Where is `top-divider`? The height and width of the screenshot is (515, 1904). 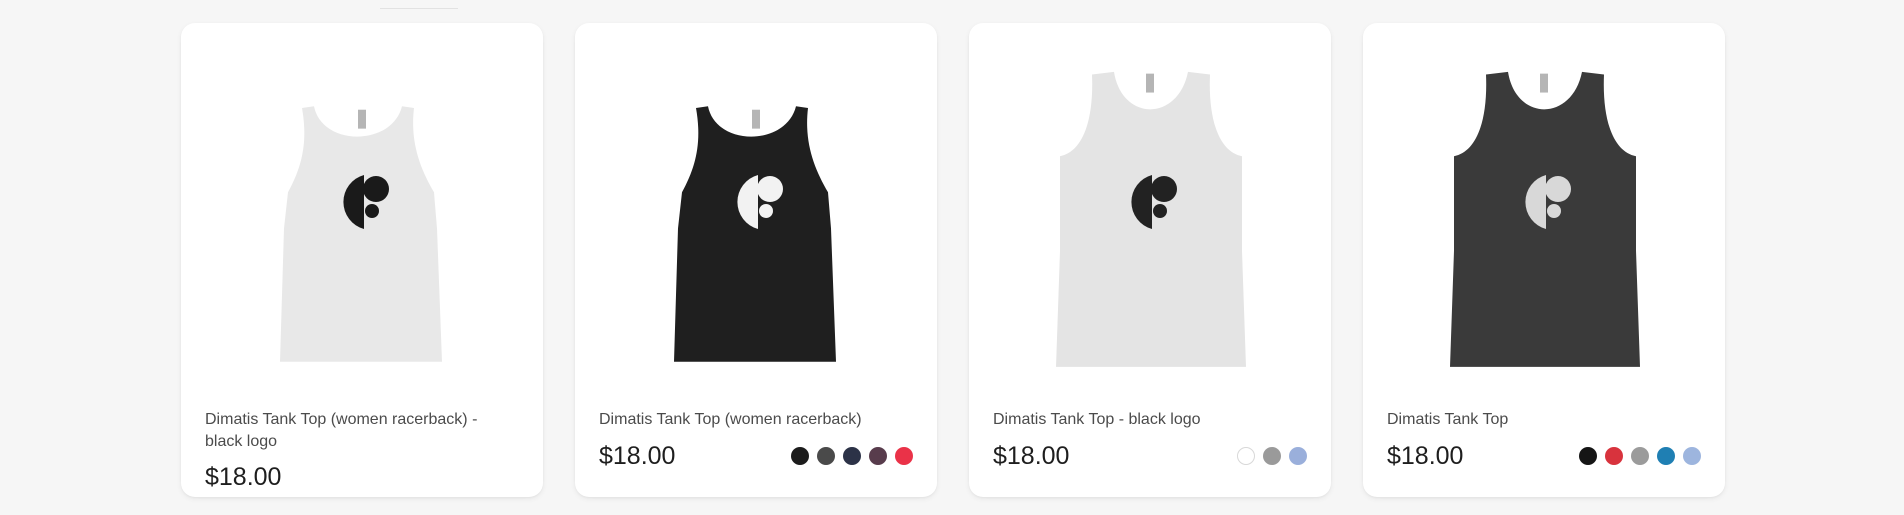
top-divider is located at coordinates (419, 8).